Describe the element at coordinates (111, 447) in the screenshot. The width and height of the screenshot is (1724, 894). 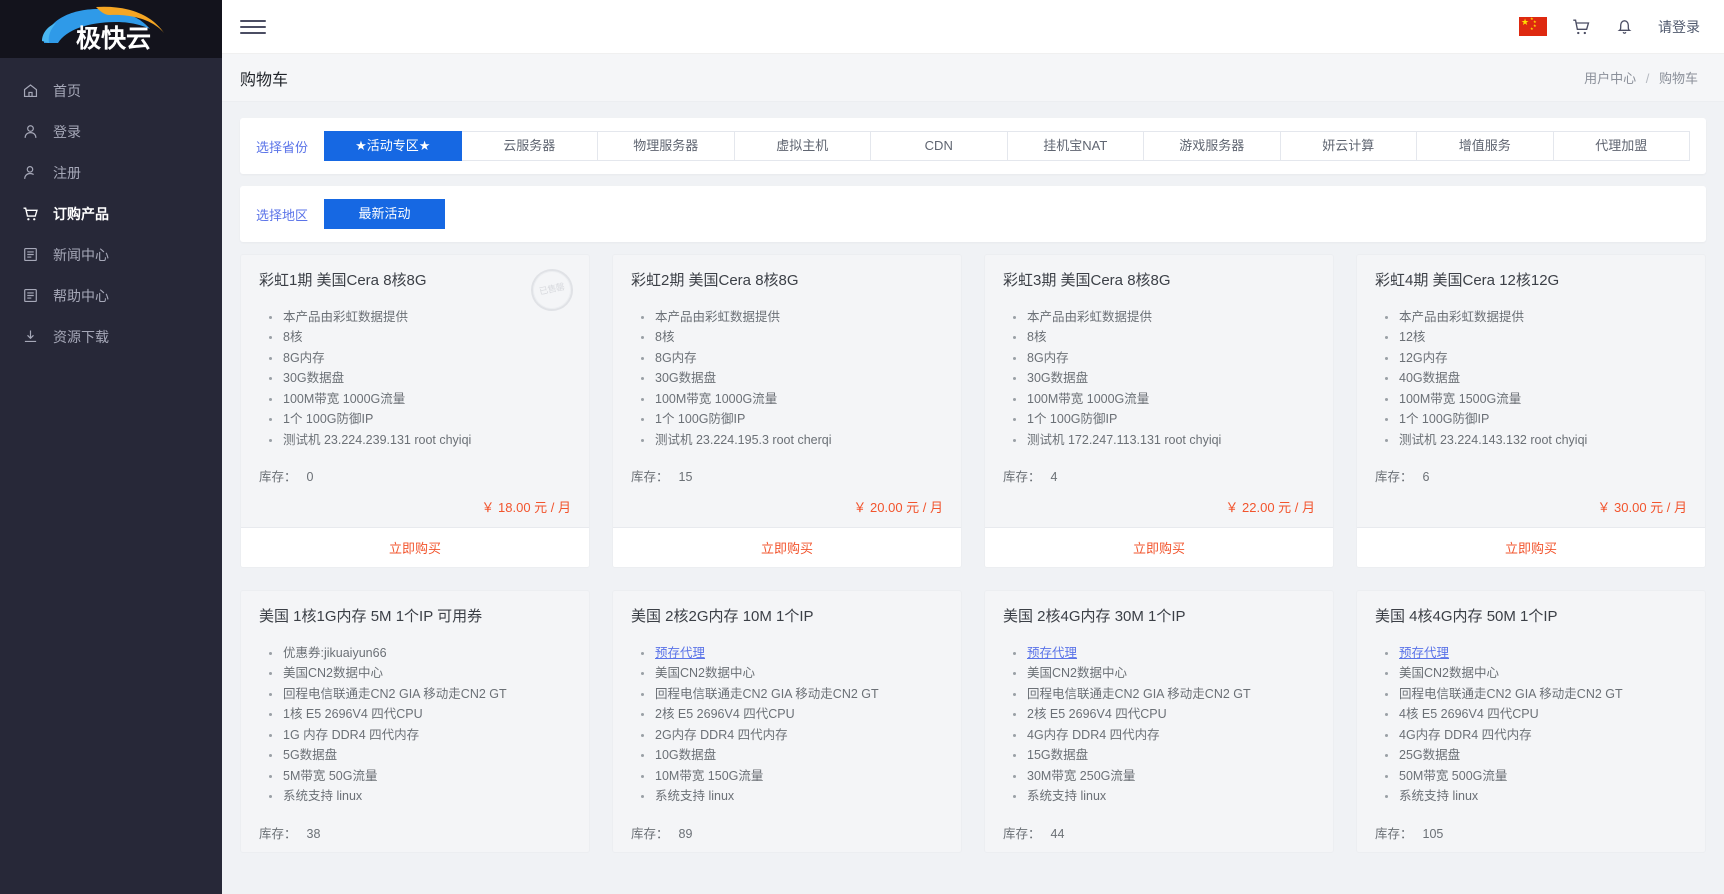
I see `sidebar: 极快云 首页 登录 注册 订购产品 新闻中心 帮助中心 资源下载` at that location.